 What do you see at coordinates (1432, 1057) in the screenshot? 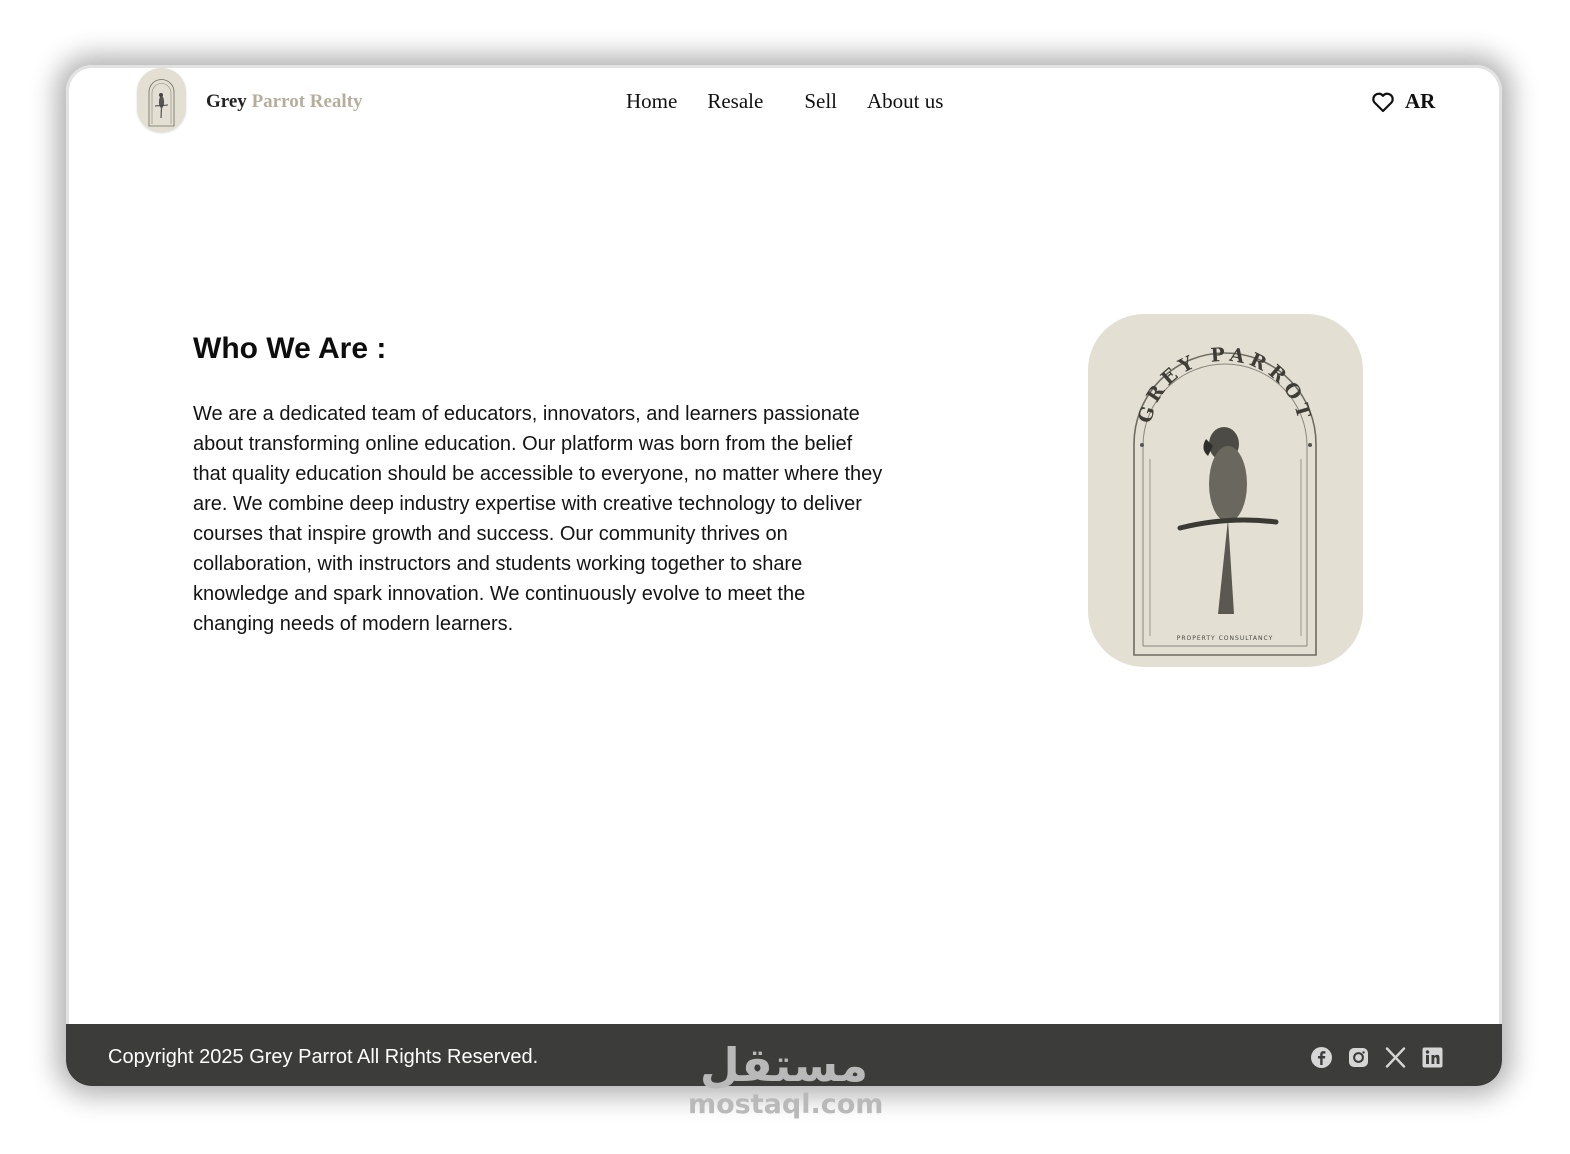
I see `linkedin-icon` at bounding box center [1432, 1057].